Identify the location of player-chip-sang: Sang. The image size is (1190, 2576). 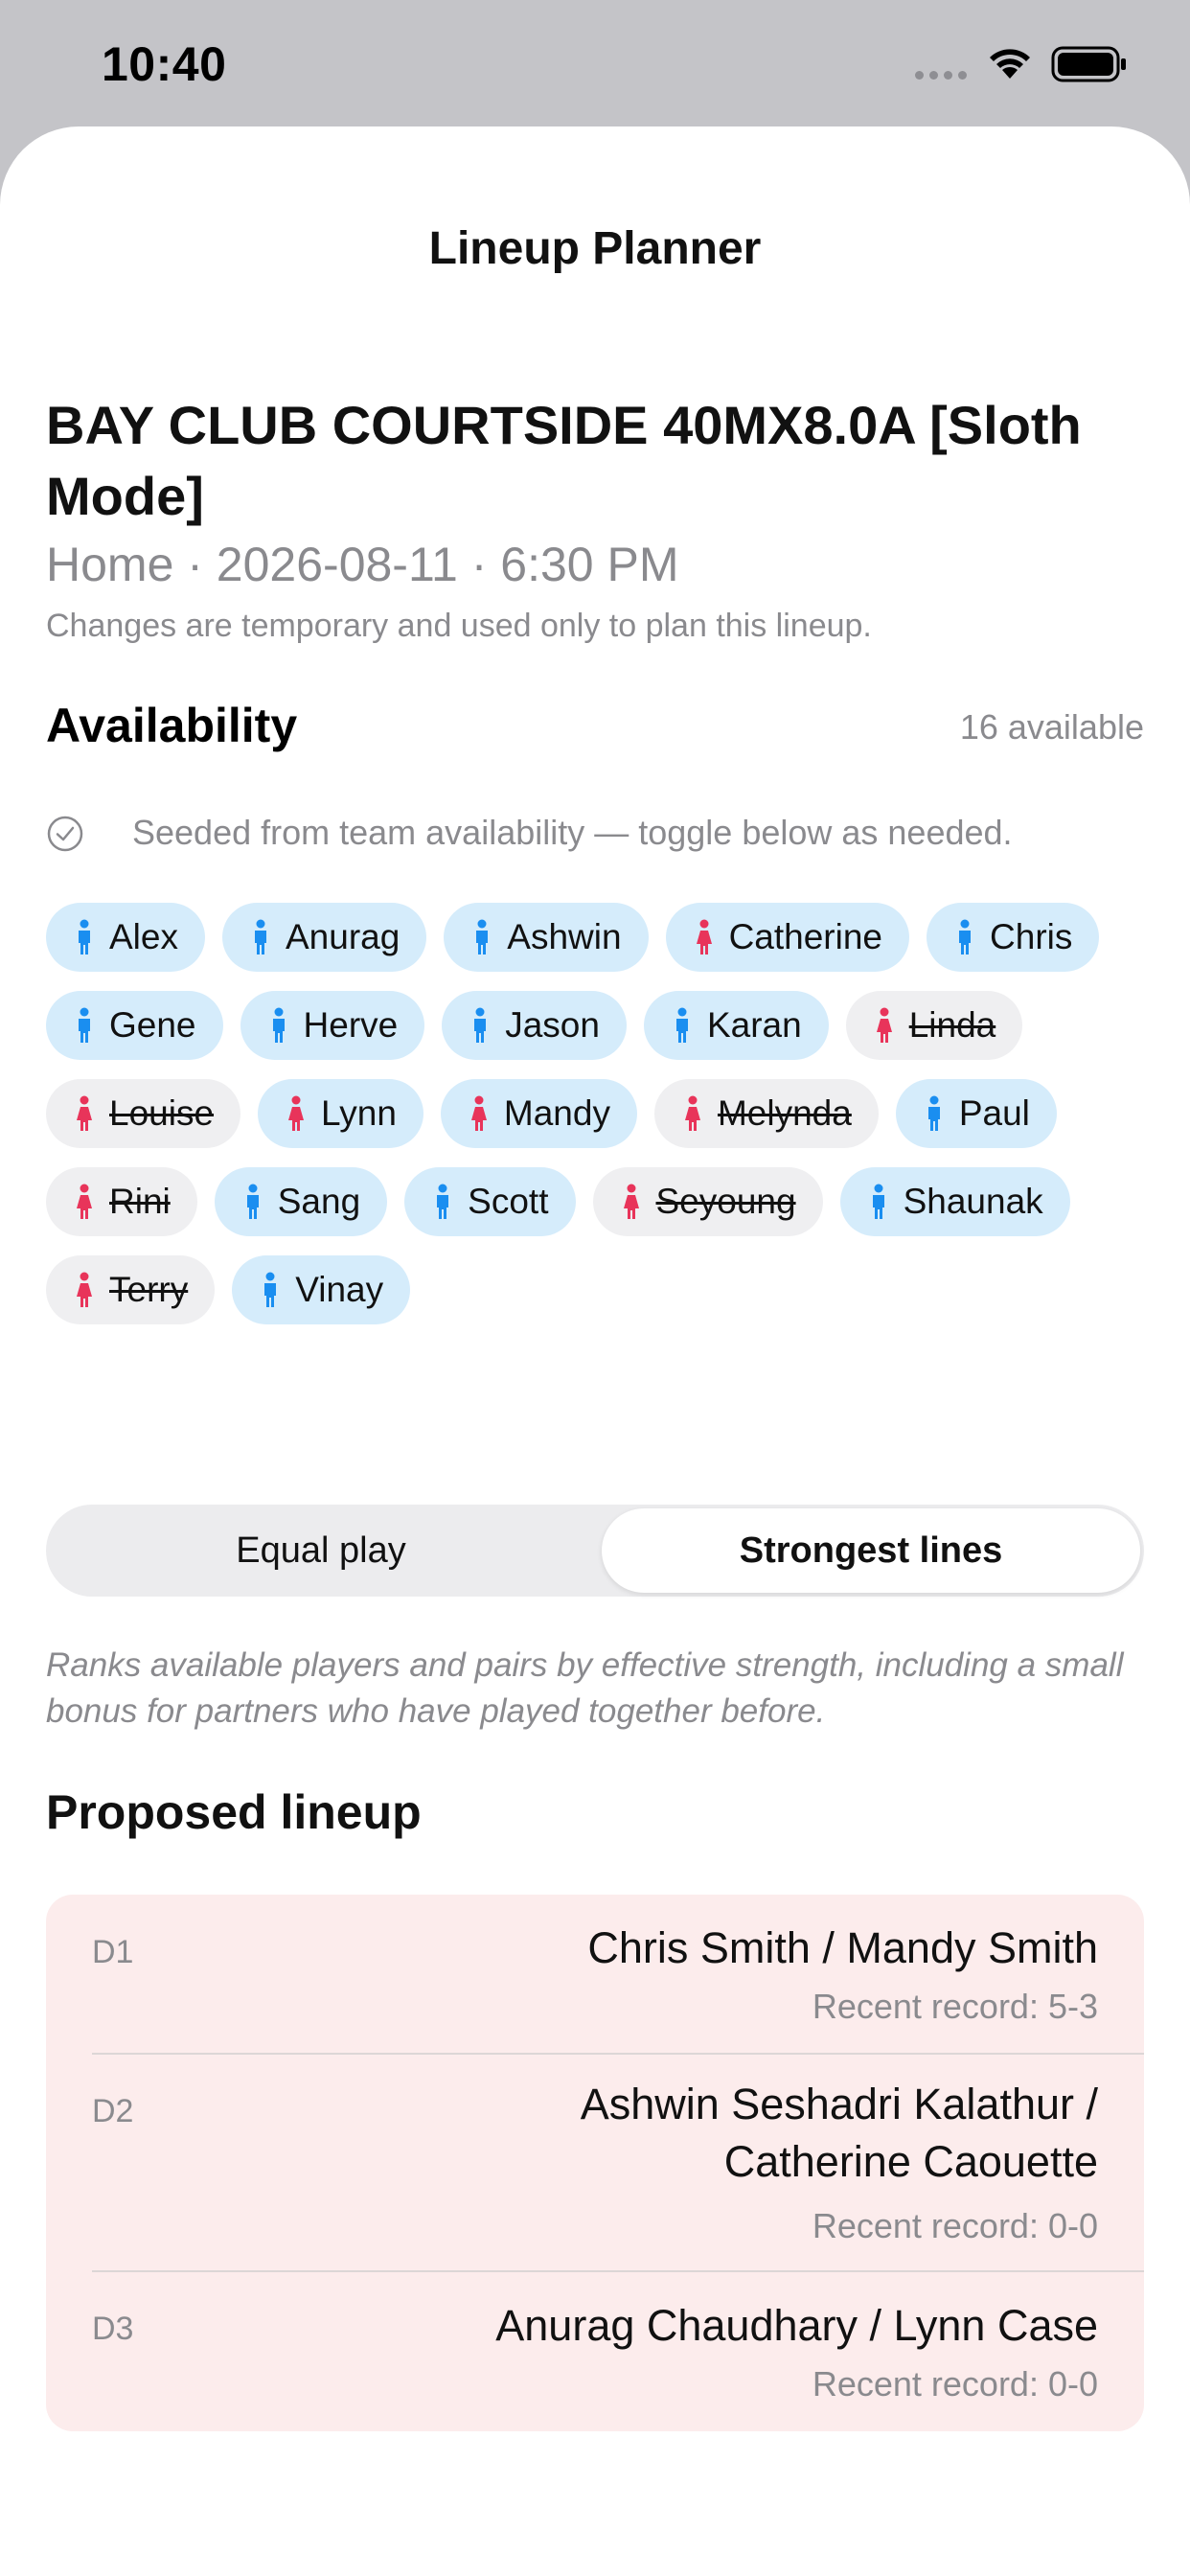
(301, 1201).